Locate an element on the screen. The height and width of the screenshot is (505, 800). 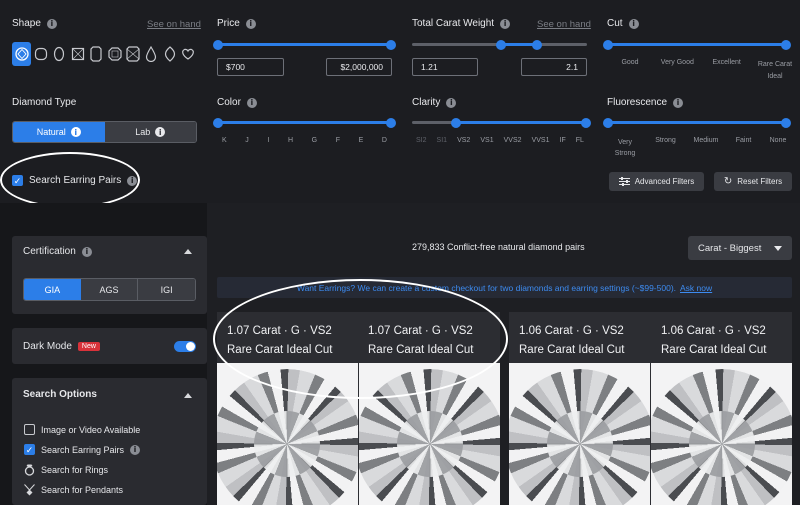
diamond-image is located at coordinates (579, 434).